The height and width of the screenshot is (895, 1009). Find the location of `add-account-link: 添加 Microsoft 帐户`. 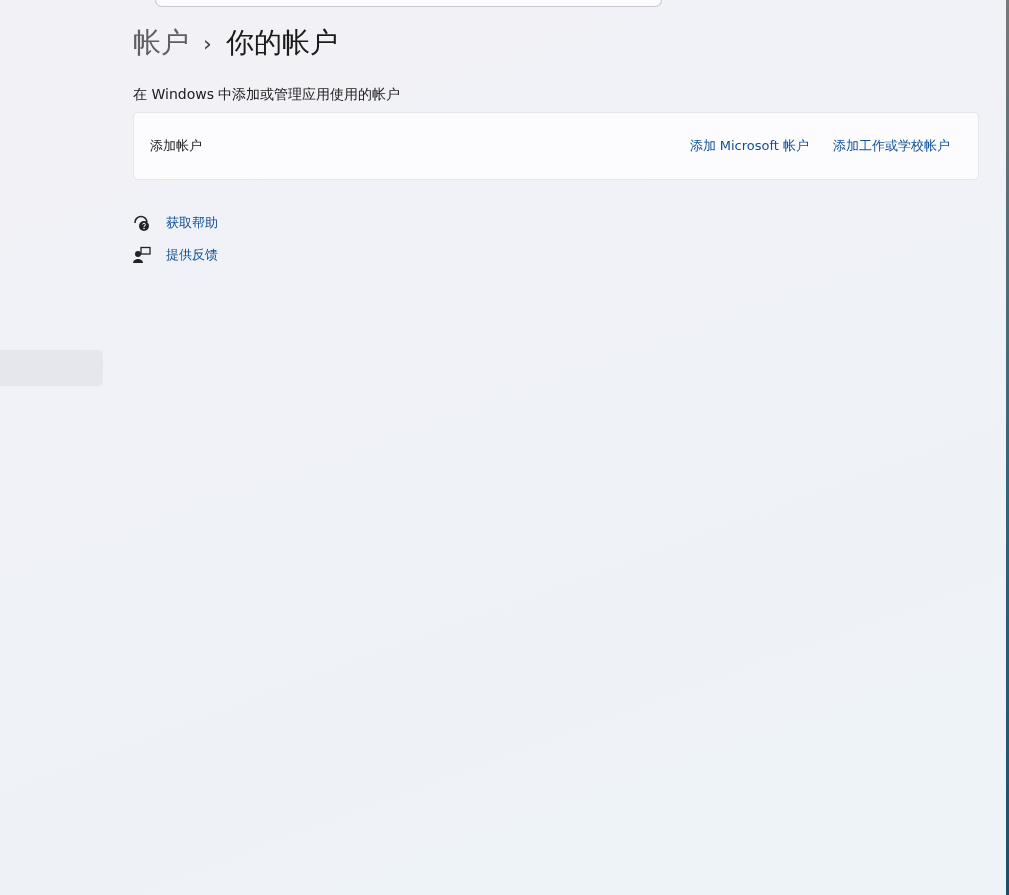

add-account-link: 添加 Microsoft 帐户 is located at coordinates (749, 146).